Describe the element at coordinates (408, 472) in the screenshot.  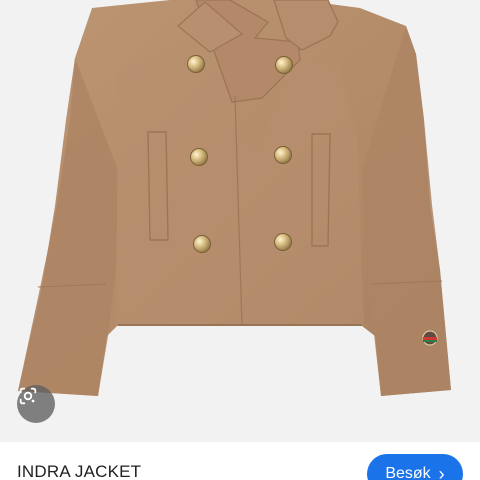
I see `visit-button-label: Besøk` at that location.